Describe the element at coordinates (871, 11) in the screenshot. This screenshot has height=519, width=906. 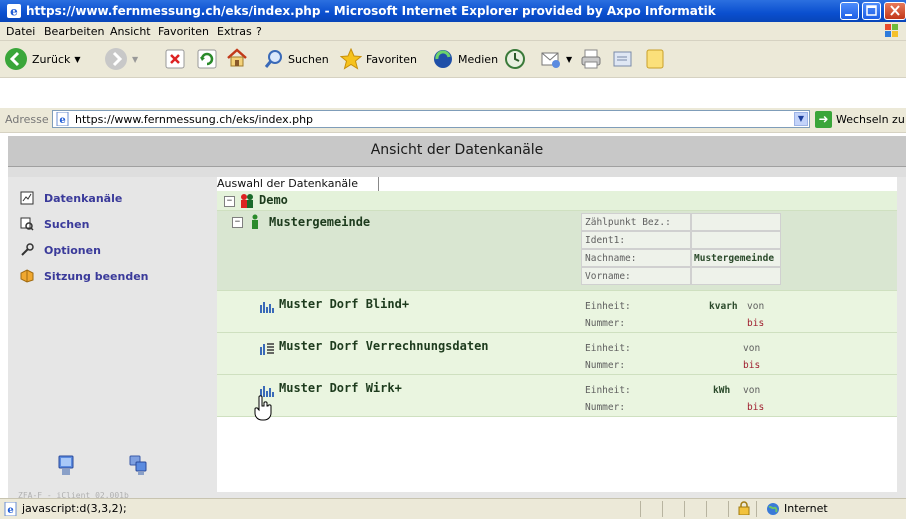
I see `maximize-button` at that location.